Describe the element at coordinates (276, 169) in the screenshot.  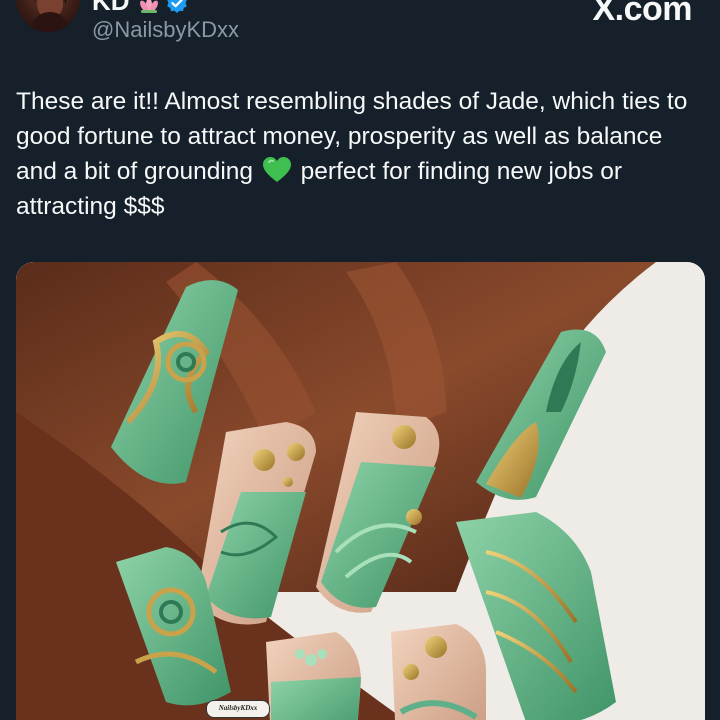
I see `green-heart-icon` at that location.